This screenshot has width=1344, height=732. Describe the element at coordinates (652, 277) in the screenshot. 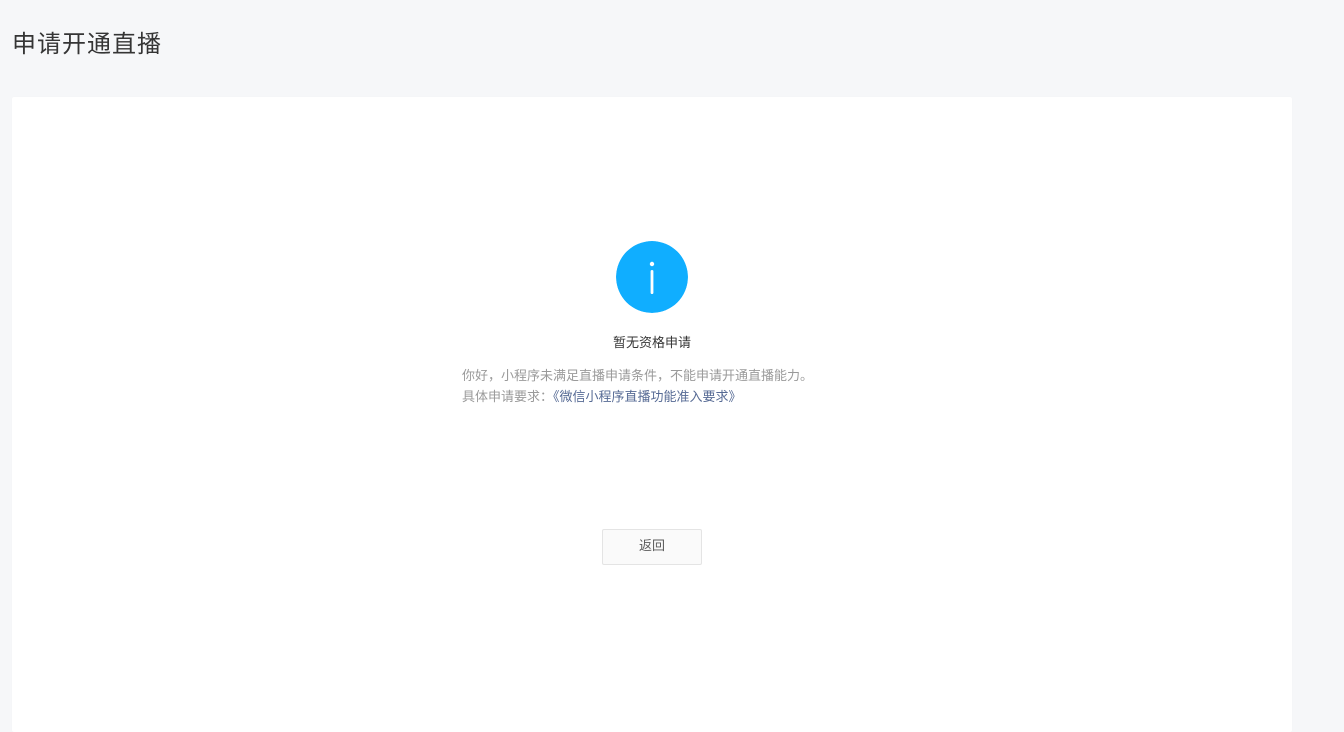

I see `info-icon` at that location.